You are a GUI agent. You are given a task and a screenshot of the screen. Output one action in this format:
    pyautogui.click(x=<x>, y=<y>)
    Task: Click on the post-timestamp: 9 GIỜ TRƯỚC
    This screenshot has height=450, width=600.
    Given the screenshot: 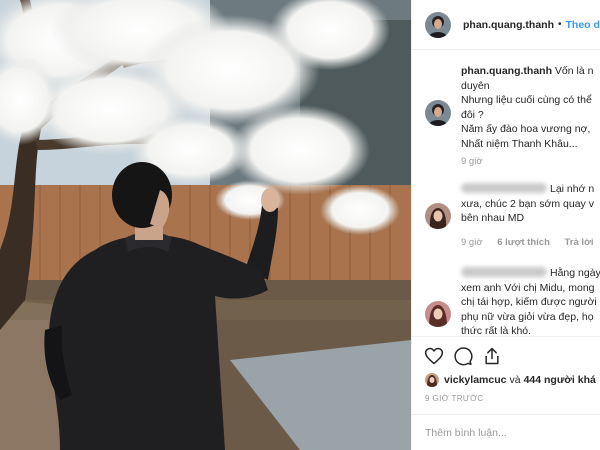 What is the action you would take?
    pyautogui.click(x=454, y=398)
    